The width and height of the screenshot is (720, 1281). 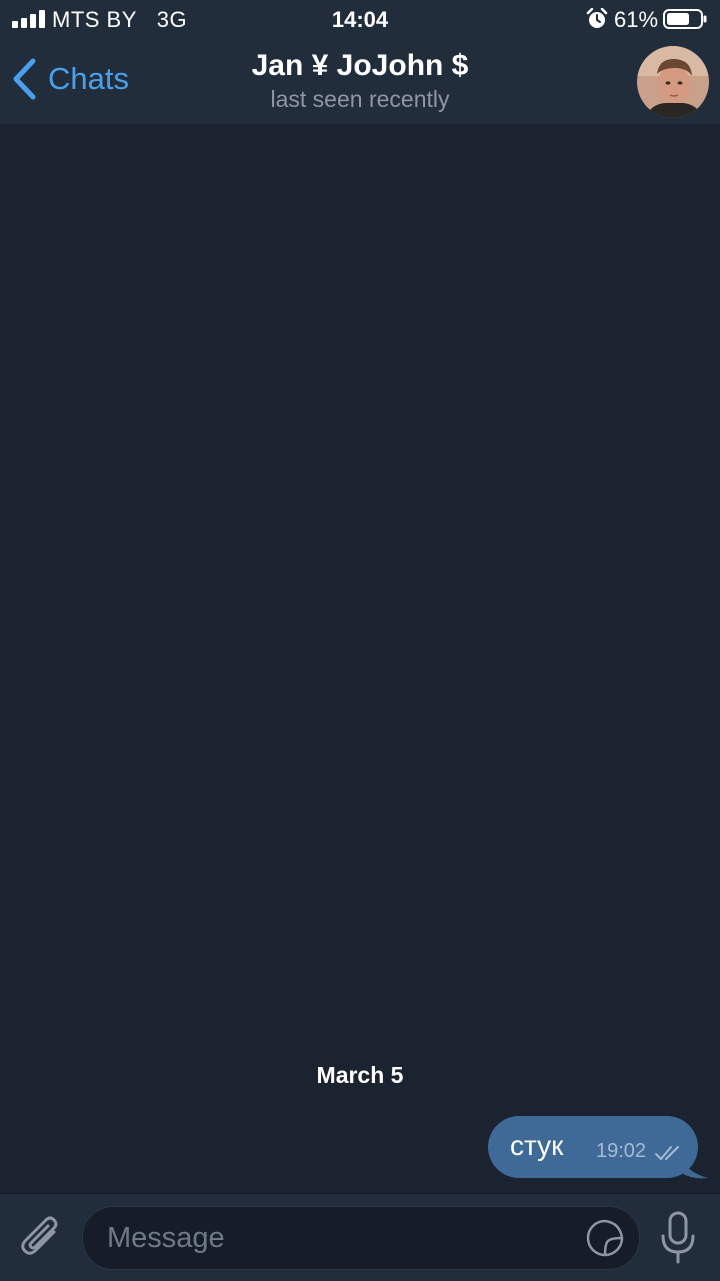 What do you see at coordinates (41, 1237) in the screenshot?
I see `paperclip-icon` at bounding box center [41, 1237].